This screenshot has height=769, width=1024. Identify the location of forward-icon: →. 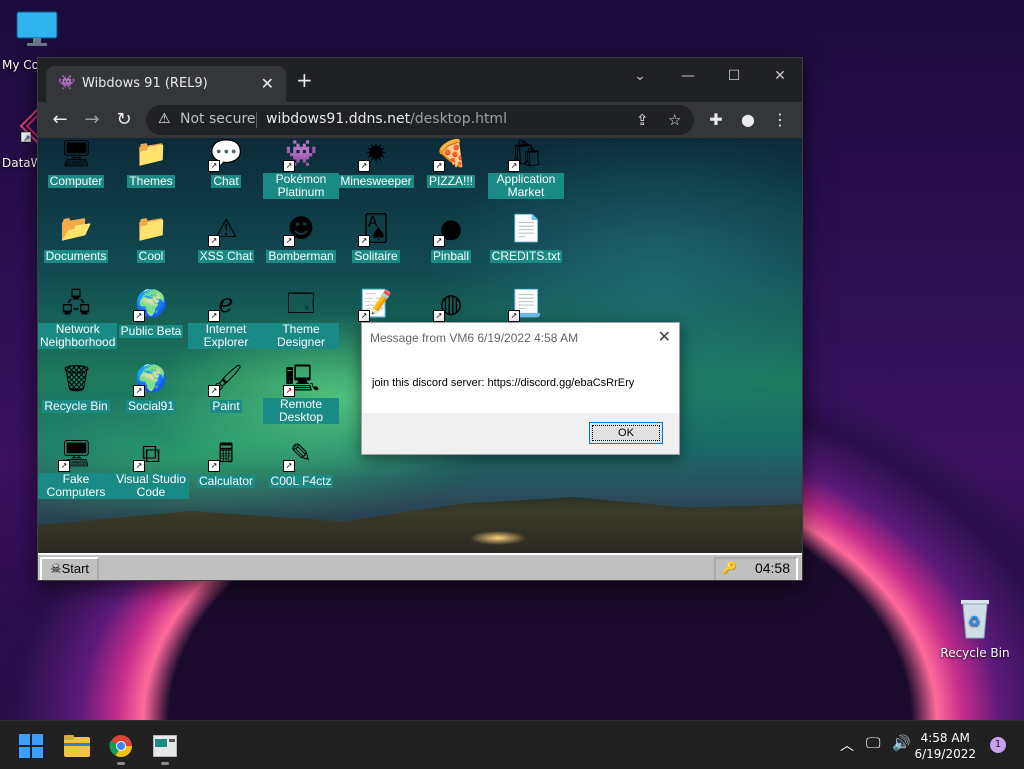
(92, 120).